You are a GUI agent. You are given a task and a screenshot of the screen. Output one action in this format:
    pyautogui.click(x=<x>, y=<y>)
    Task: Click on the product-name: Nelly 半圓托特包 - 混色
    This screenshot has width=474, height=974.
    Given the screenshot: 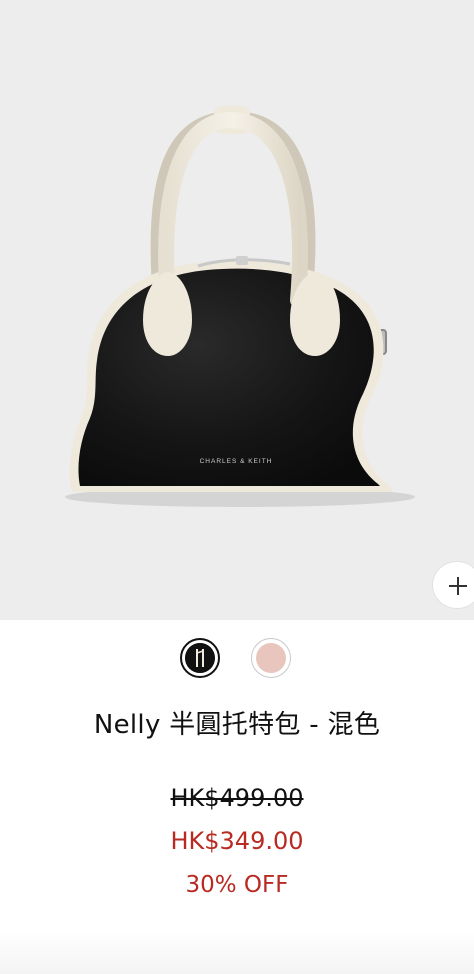 What is the action you would take?
    pyautogui.click(x=237, y=725)
    